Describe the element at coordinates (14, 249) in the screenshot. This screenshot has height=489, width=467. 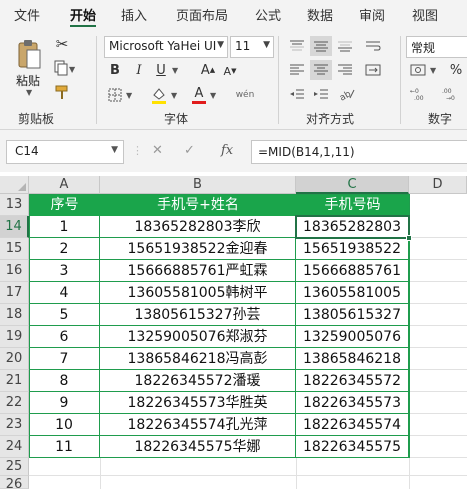
I see `row-header: 15` at that location.